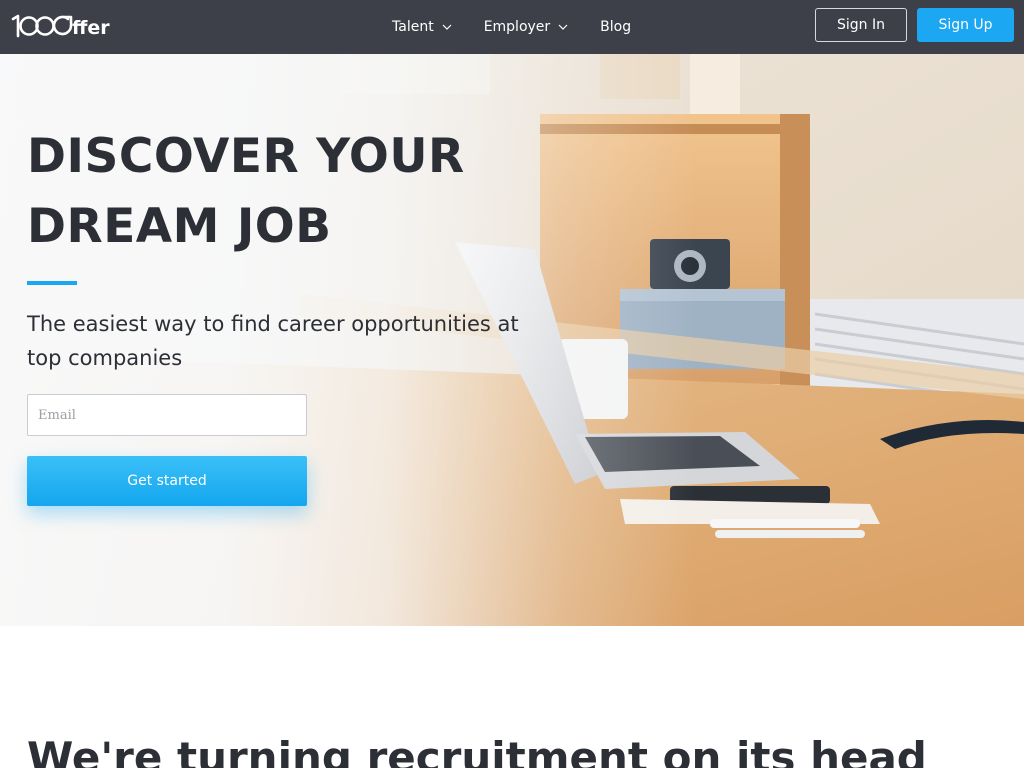 This screenshot has height=768, width=1024. Describe the element at coordinates (246, 156) in the screenshot. I see `hero-title-line-1: DISCOVER YOUR` at that location.